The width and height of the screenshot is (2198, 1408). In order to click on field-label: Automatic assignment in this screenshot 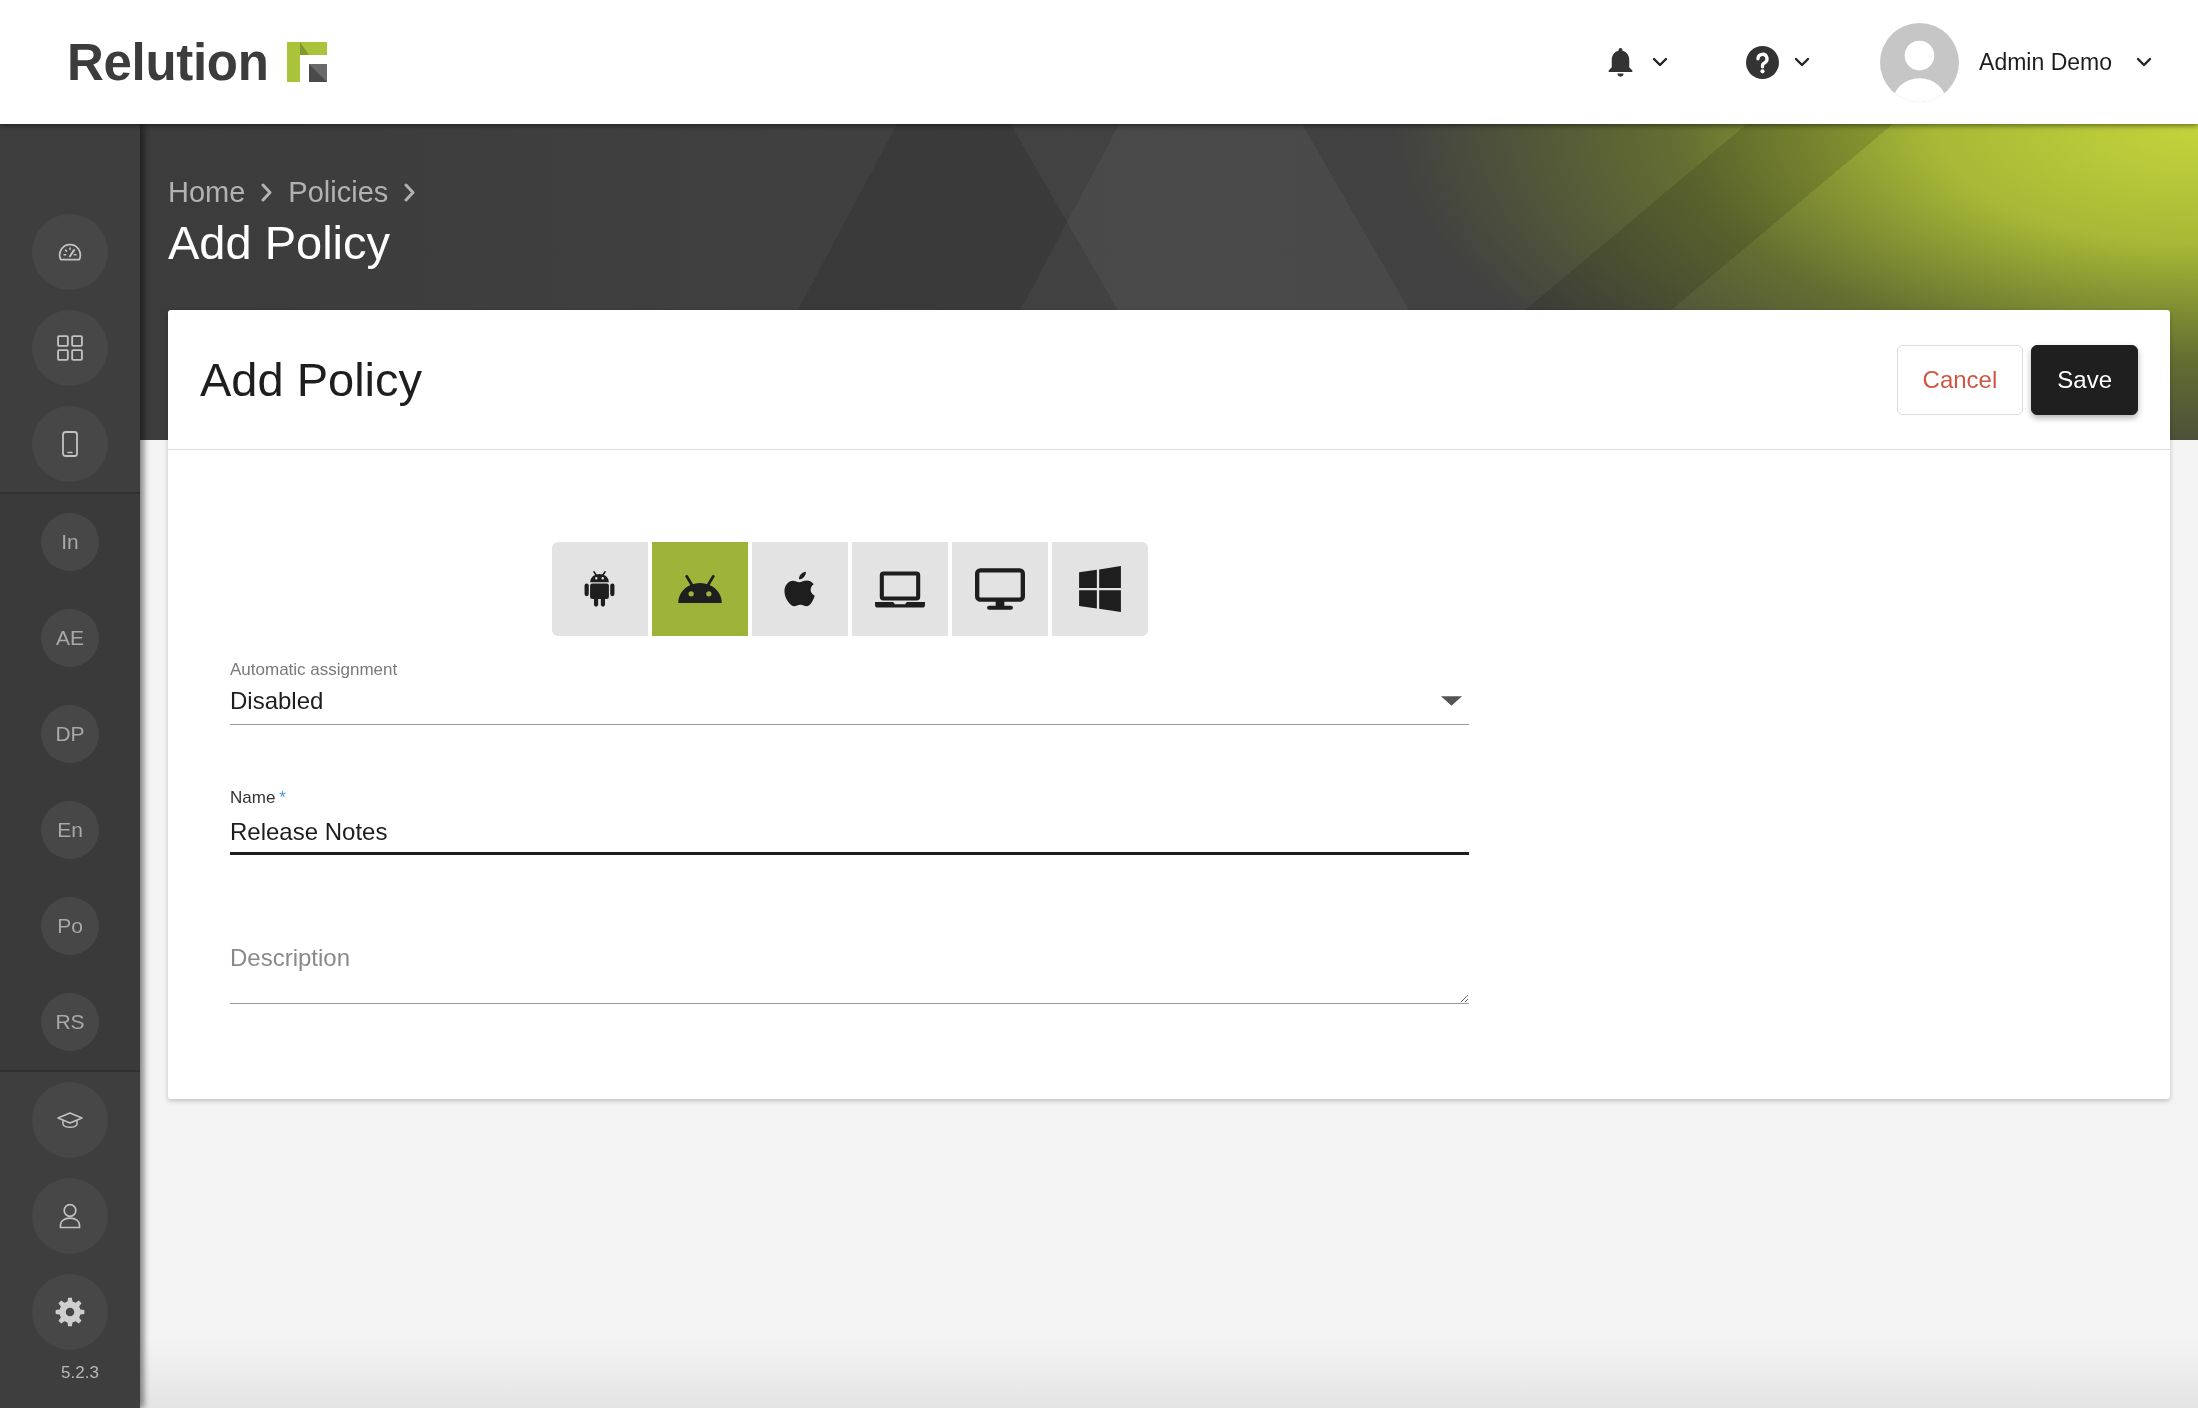, I will do `click(314, 670)`.